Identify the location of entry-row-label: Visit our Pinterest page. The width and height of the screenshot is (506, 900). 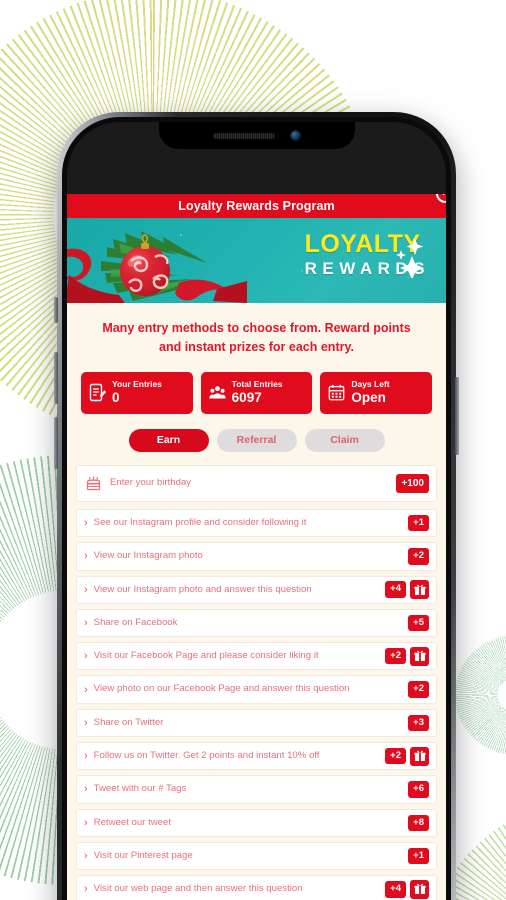
(143, 855).